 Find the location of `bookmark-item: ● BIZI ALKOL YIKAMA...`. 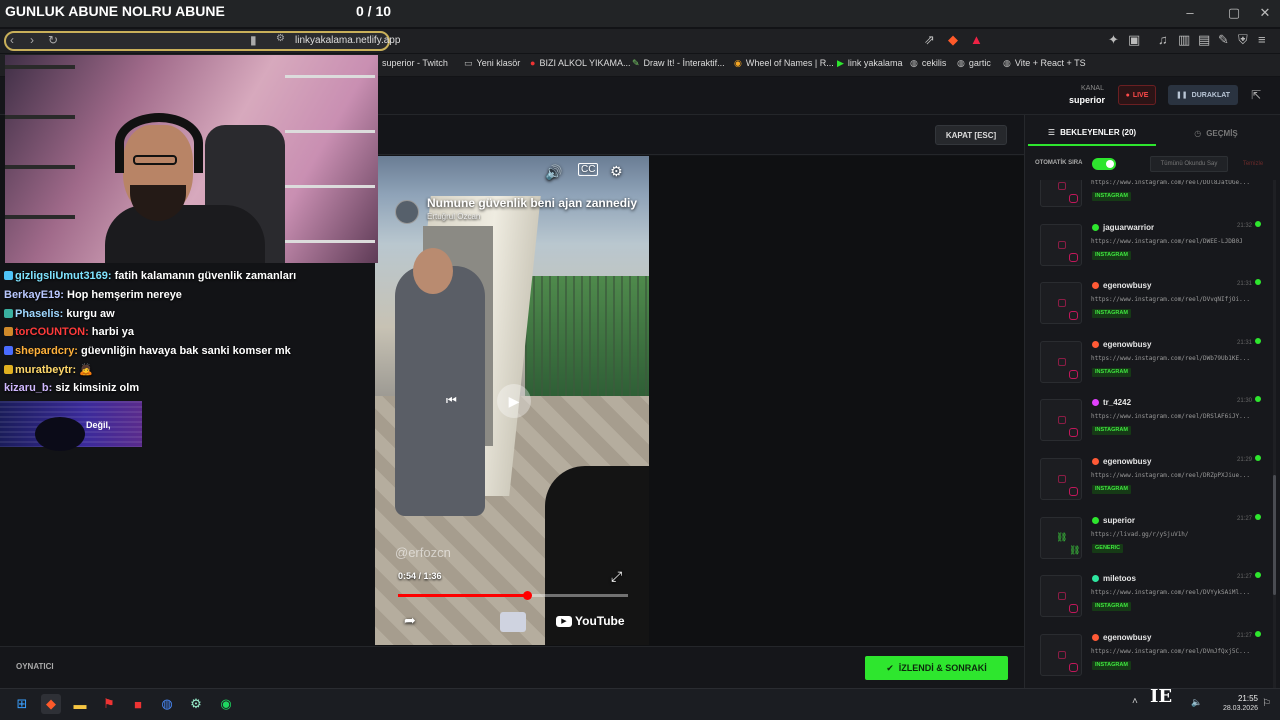

bookmark-item: ● BIZI ALKOL YIKAMA... is located at coordinates (580, 63).